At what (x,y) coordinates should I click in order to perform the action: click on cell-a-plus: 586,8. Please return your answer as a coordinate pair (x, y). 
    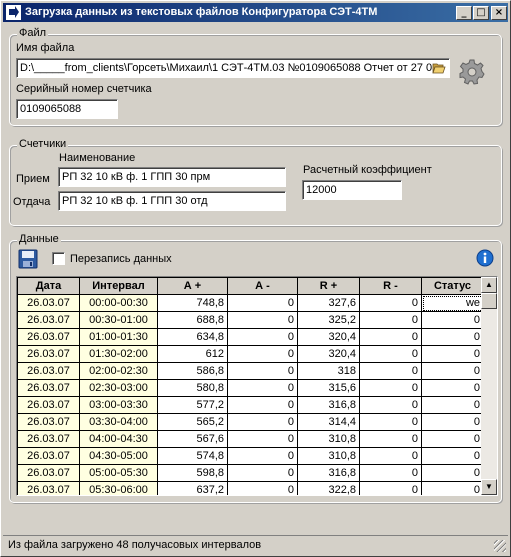
    Looking at the image, I should click on (192, 371).